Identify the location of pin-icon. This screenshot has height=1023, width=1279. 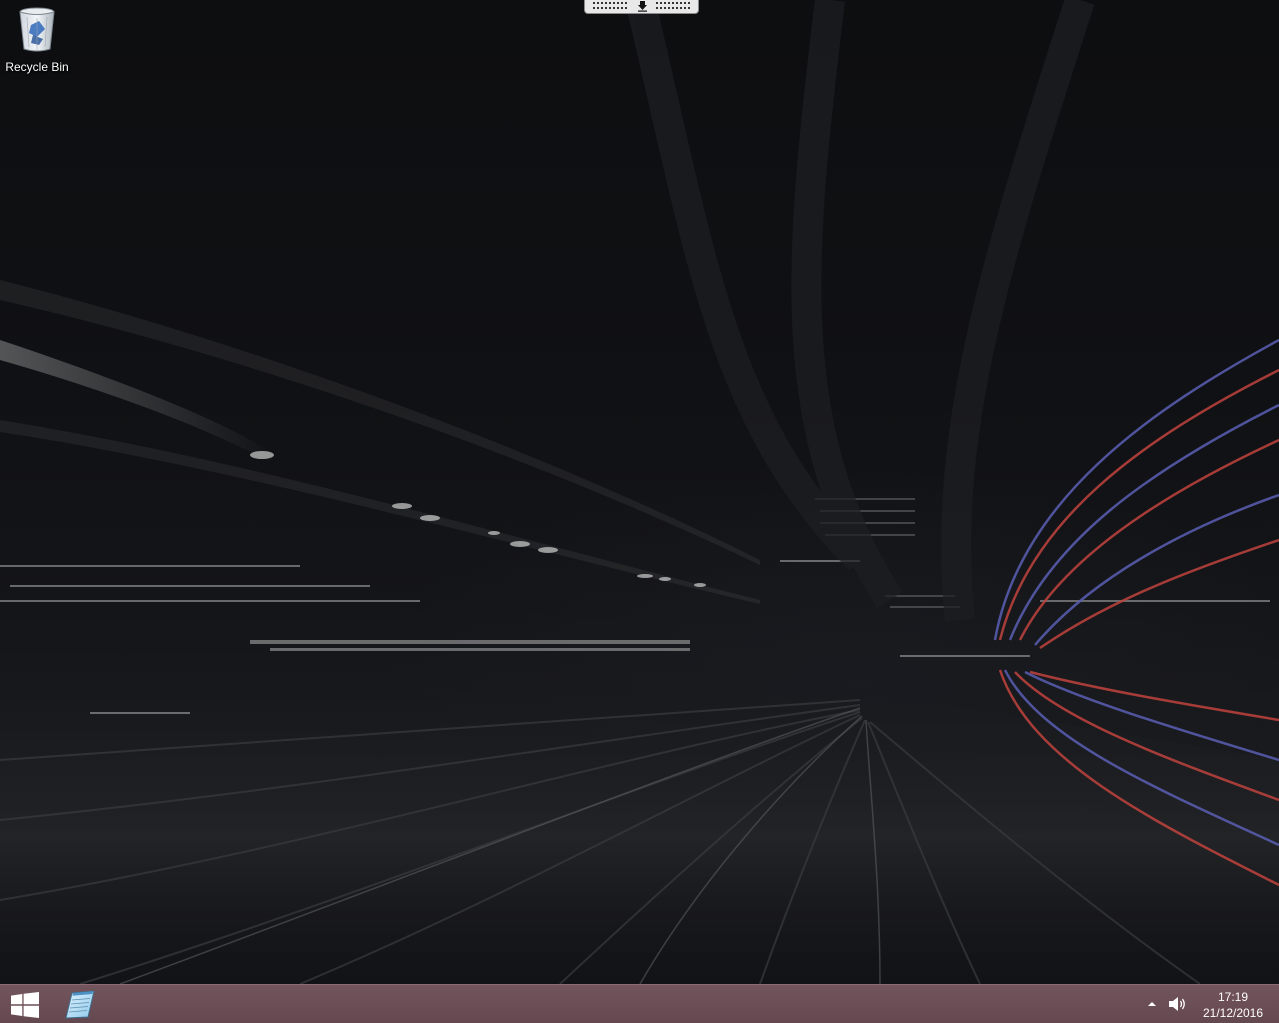
(642, 6).